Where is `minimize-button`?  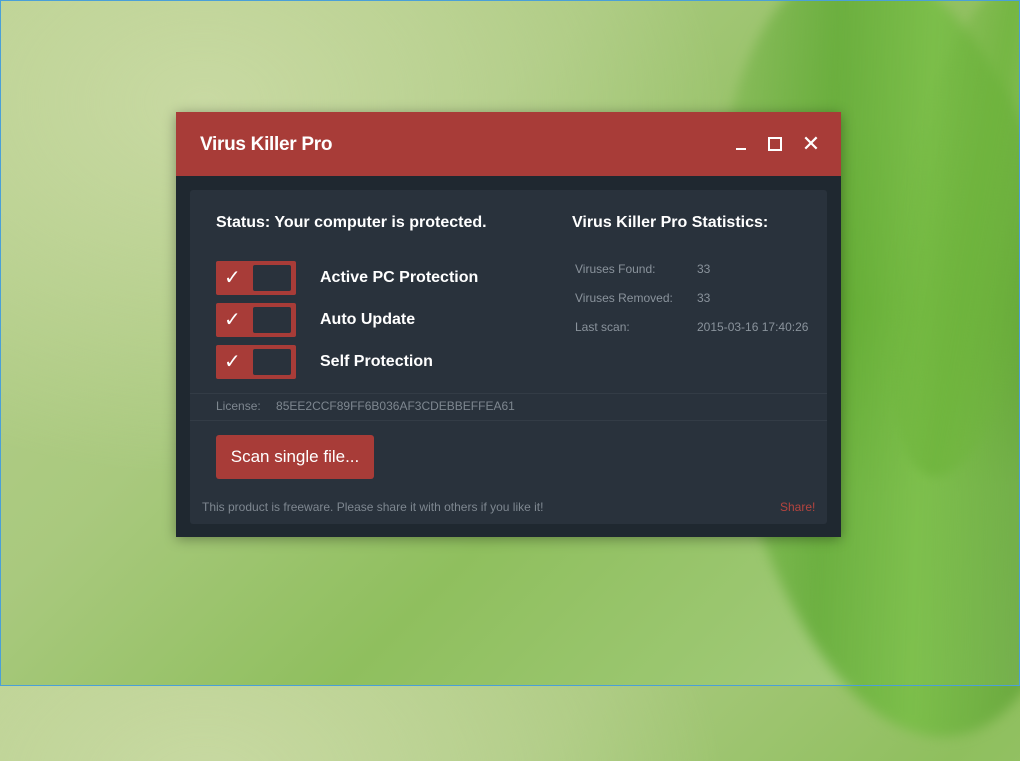 minimize-button is located at coordinates (741, 144).